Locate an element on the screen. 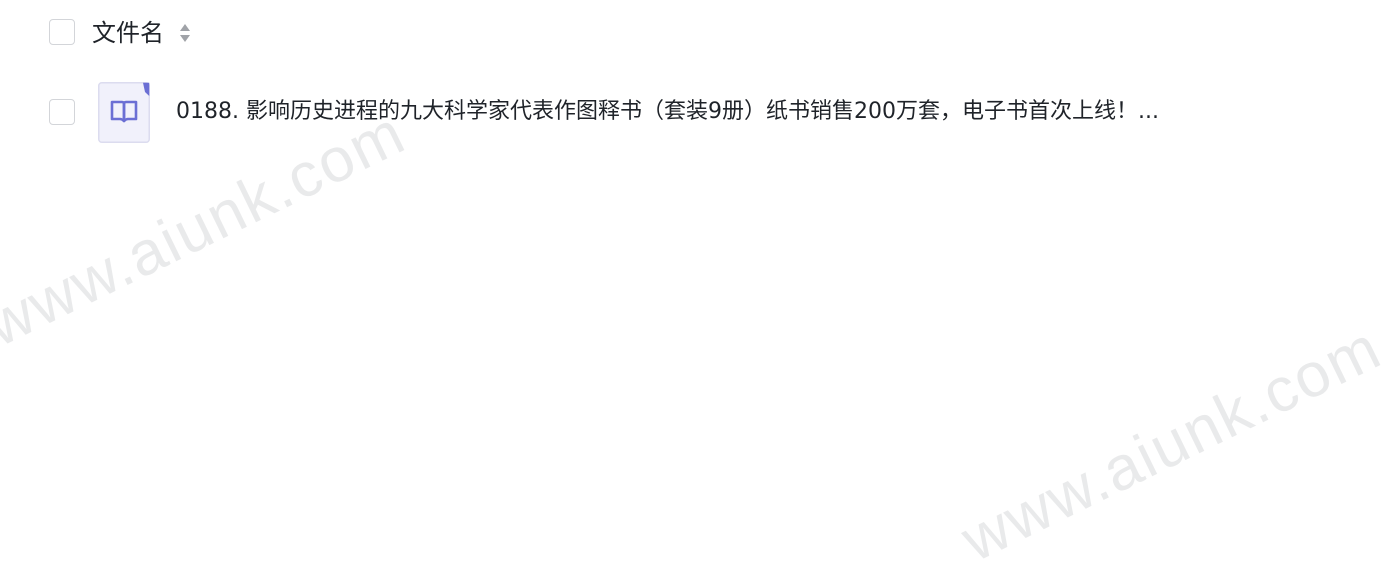 Image resolution: width=1384 pixels, height=588 pixels. sort-updown-icon is located at coordinates (185, 33).